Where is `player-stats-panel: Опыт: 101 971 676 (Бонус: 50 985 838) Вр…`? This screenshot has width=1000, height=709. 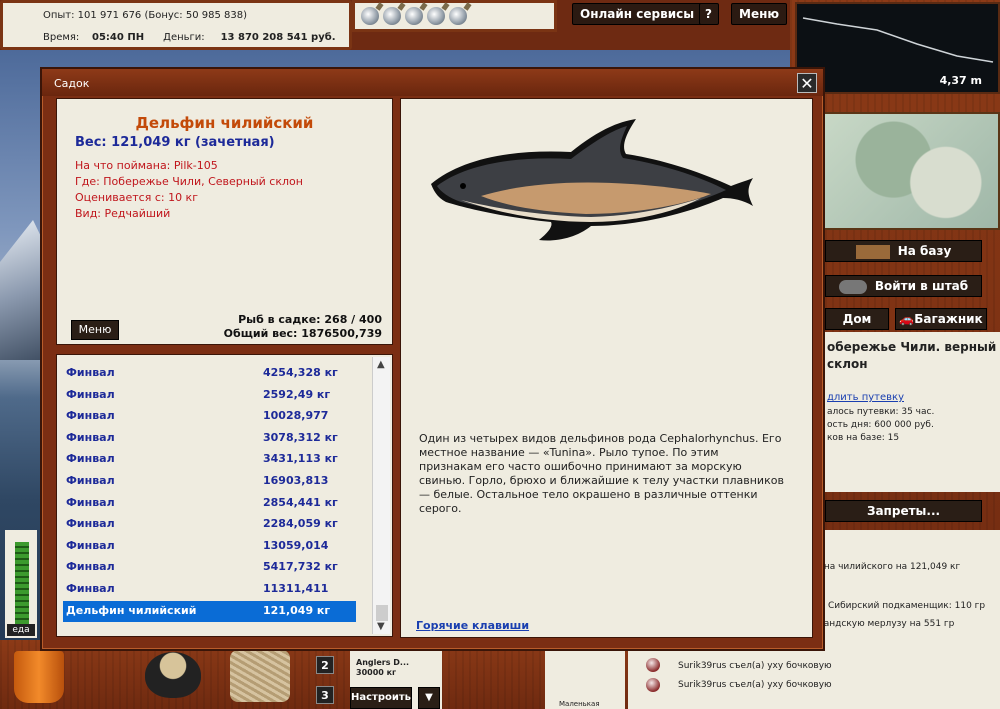 player-stats-panel: Опыт: 101 971 676 (Бонус: 50 985 838) Вр… is located at coordinates (176, 25).